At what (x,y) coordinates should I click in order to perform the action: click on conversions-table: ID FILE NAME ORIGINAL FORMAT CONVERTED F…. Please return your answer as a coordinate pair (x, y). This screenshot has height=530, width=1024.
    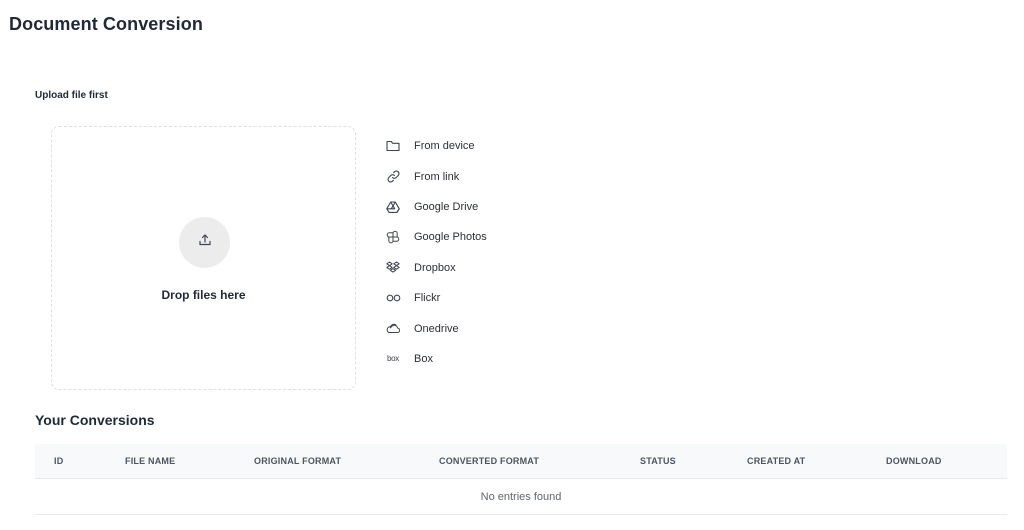
    Looking at the image, I should click on (521, 479).